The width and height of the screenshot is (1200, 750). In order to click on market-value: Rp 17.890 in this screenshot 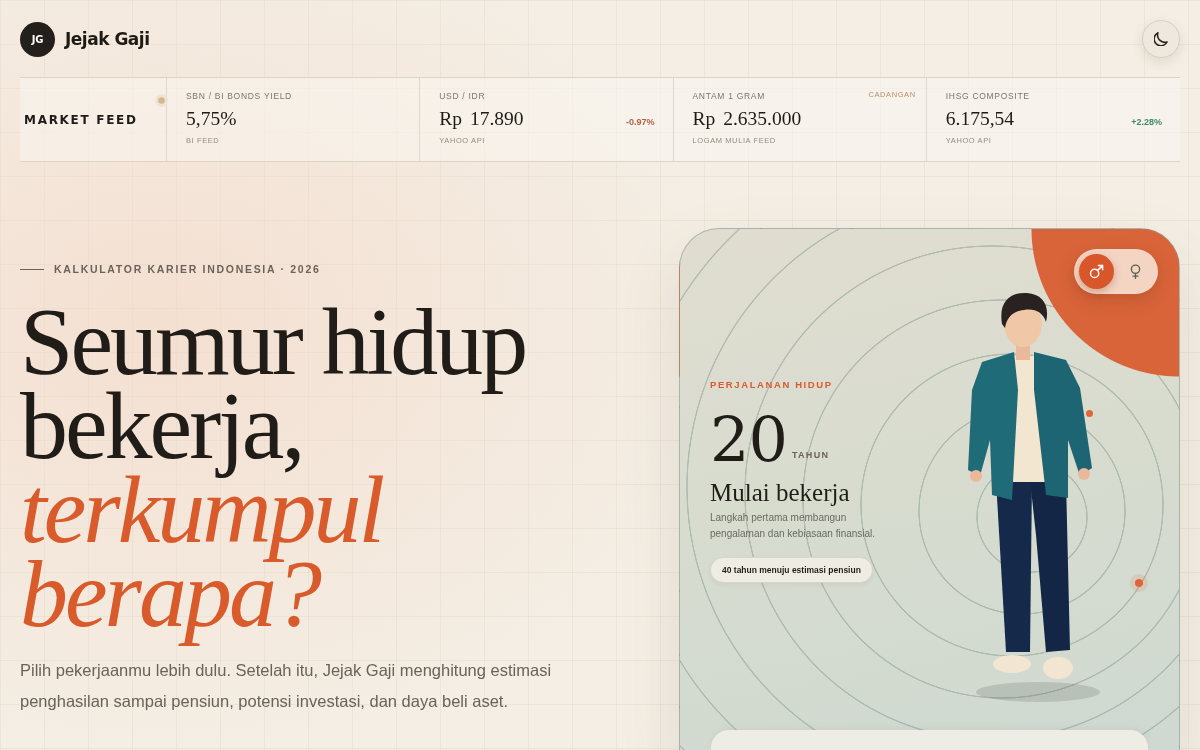, I will do `click(481, 119)`.